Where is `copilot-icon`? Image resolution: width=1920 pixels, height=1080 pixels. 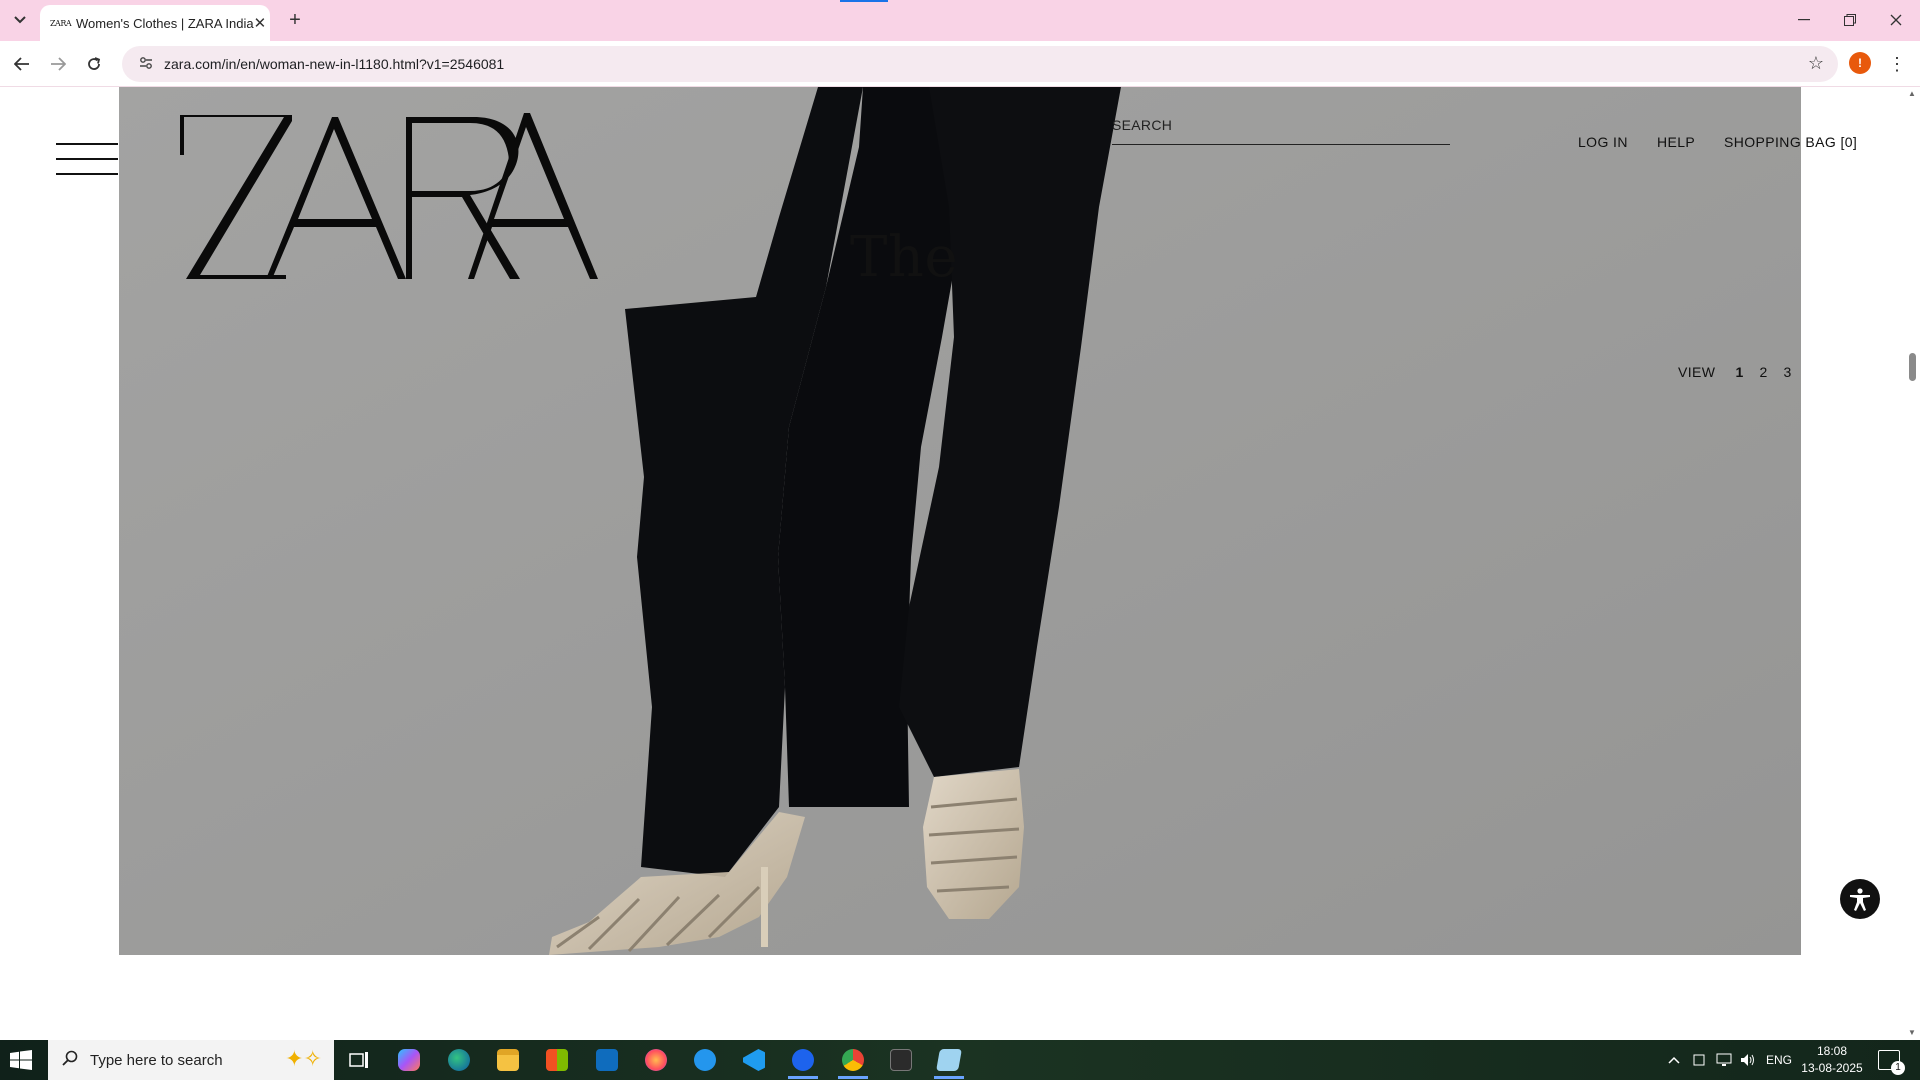
copilot-icon is located at coordinates (409, 1060).